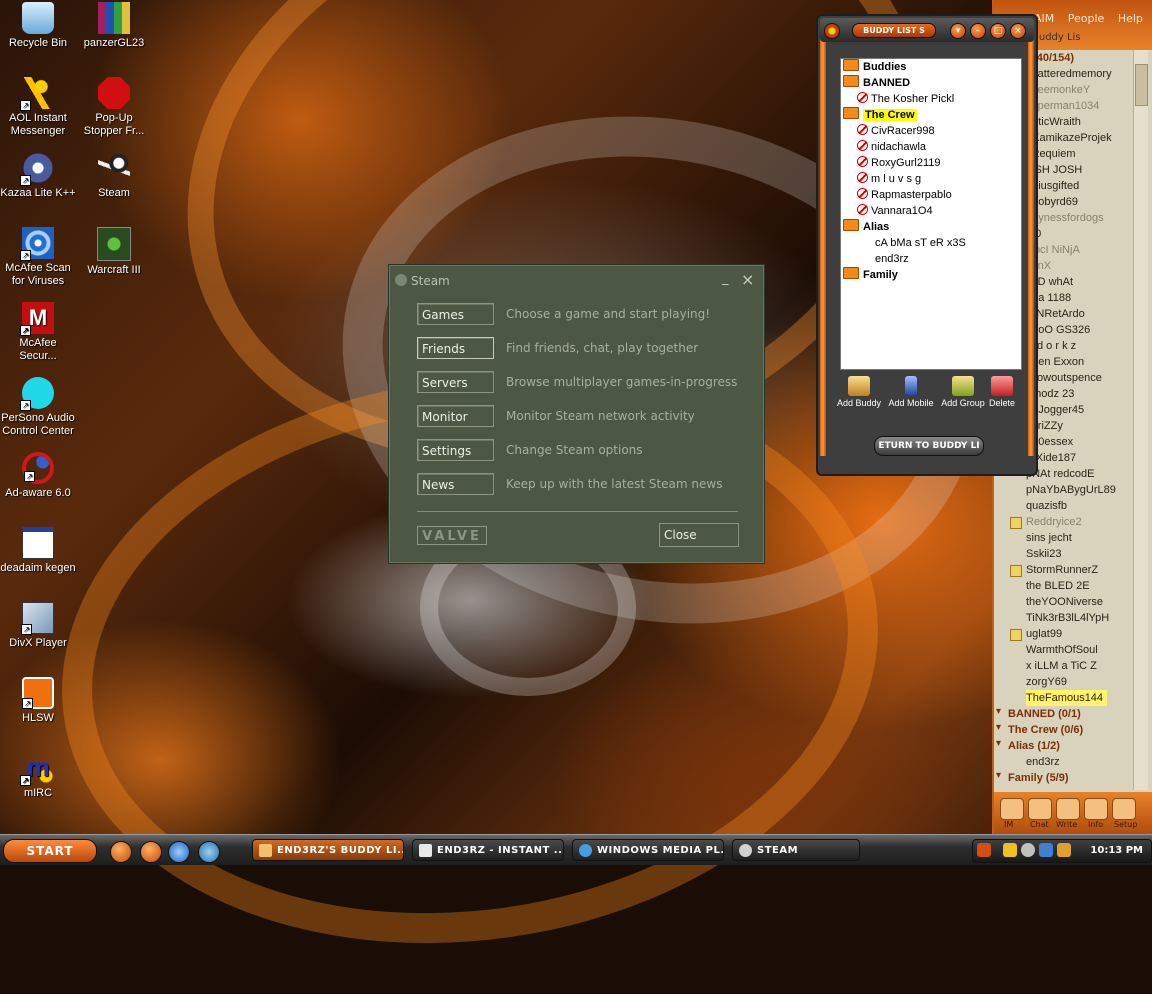  What do you see at coordinates (905, 99) in the screenshot?
I see `tree-buddy: The Kosher Pickl` at bounding box center [905, 99].